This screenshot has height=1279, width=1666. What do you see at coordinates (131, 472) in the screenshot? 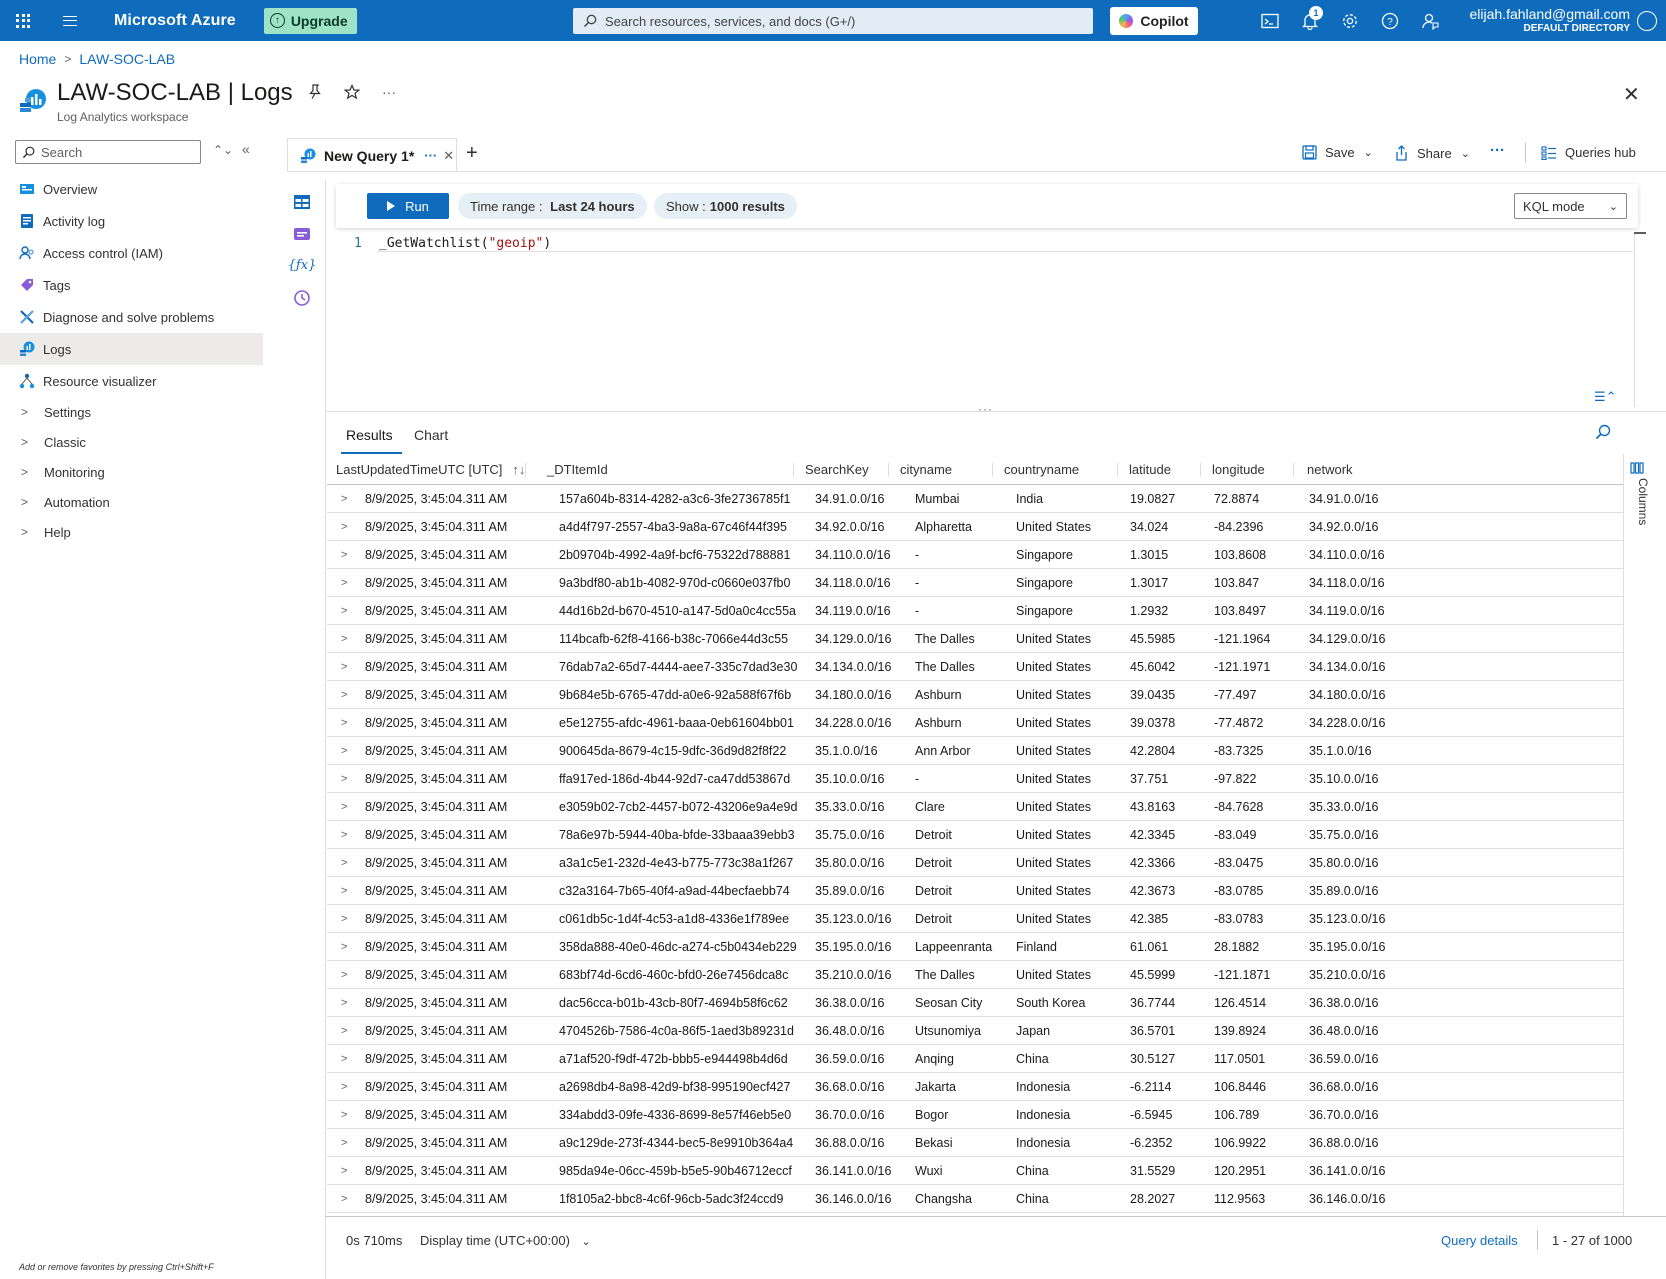
I see `sidebar-group-monitoring: > Monitoring` at bounding box center [131, 472].